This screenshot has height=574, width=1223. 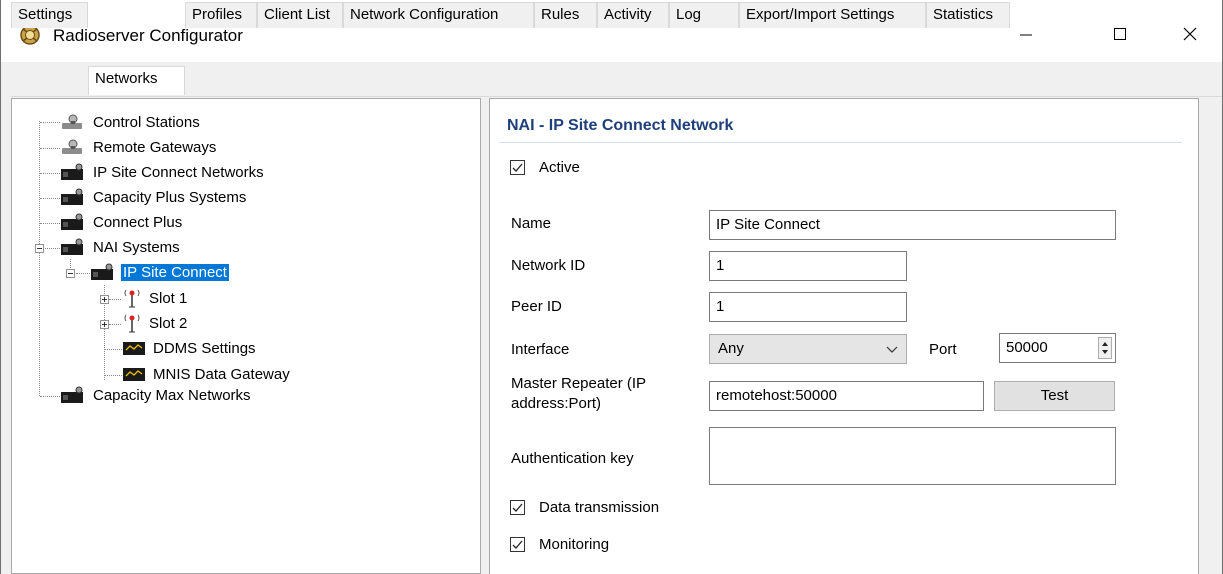 I want to click on tree-item-label: Capacity Max Networks, so click(x=172, y=395).